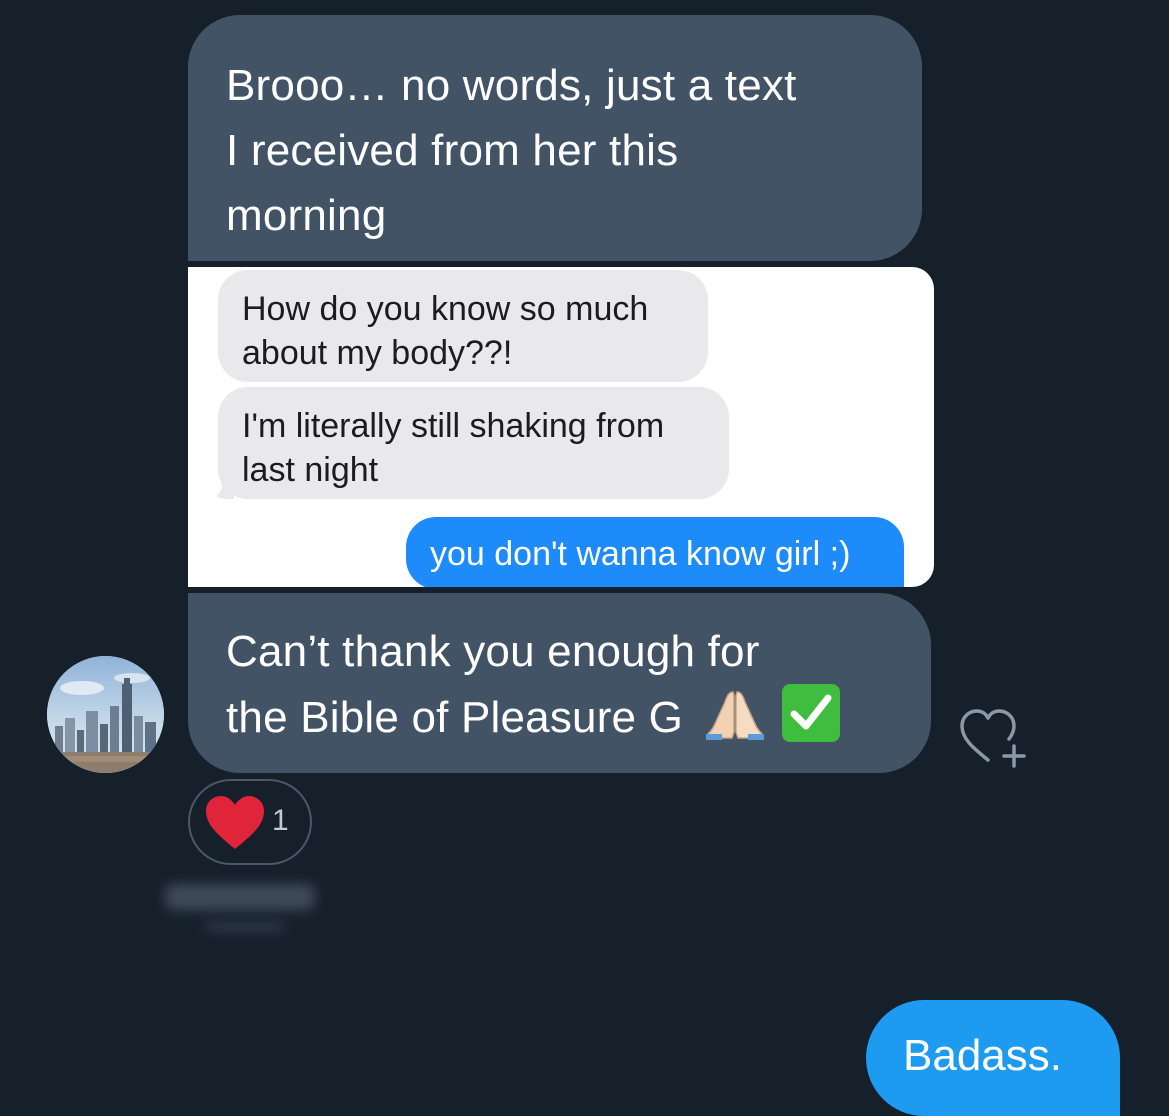 The image size is (1169, 1116). What do you see at coordinates (250, 907) in the screenshot?
I see `blurred-timestamp` at bounding box center [250, 907].